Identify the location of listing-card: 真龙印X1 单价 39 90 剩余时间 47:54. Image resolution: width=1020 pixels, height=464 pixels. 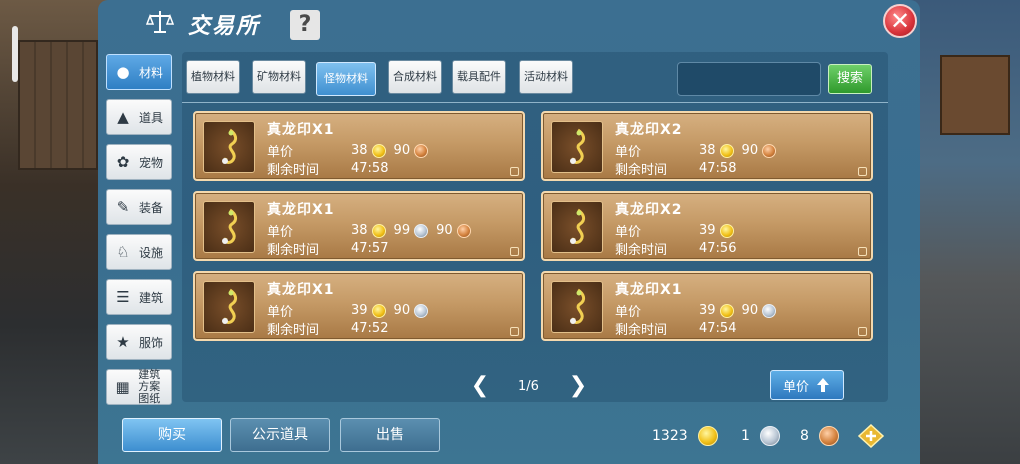
(707, 306).